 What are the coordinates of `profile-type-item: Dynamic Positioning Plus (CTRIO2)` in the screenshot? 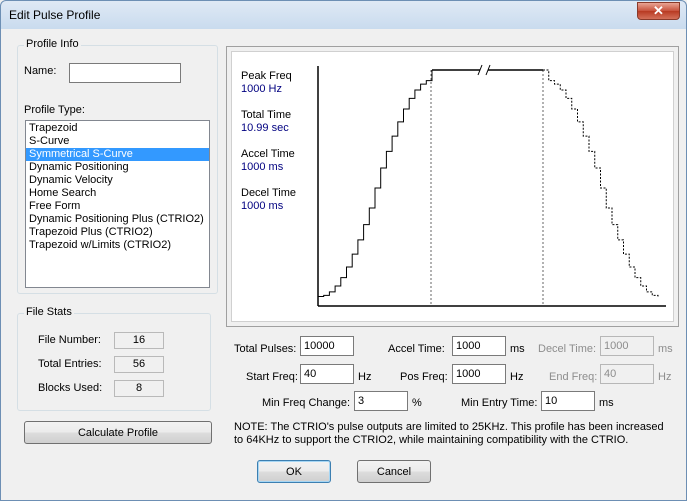 It's located at (117, 219).